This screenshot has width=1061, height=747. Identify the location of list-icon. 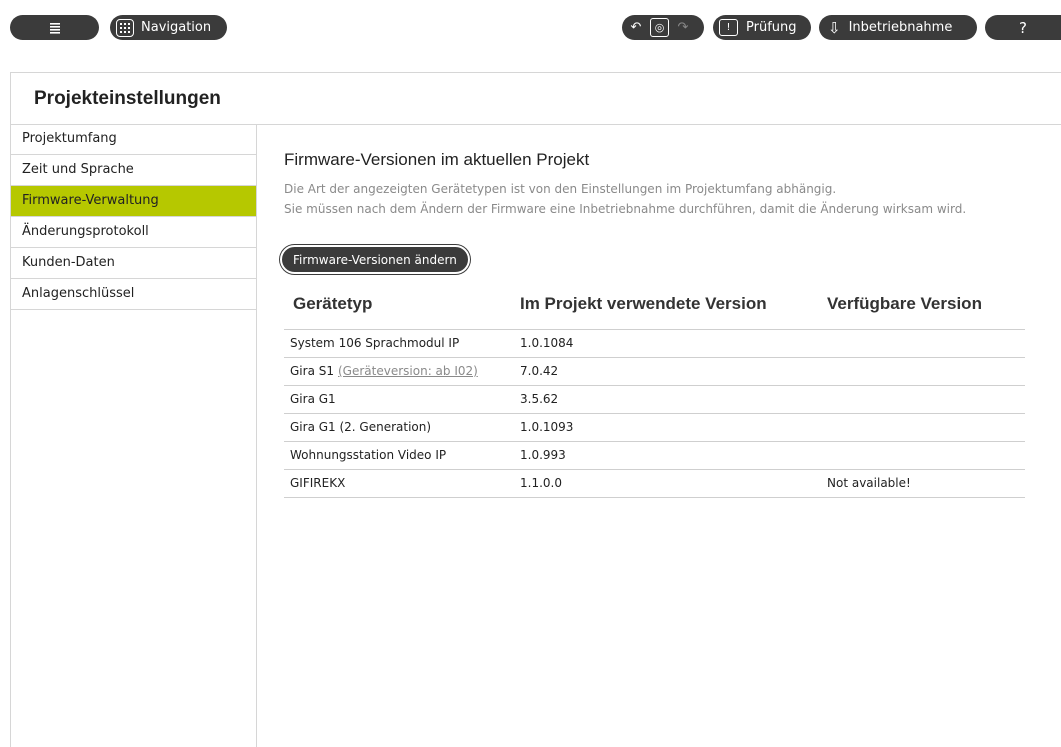
(55, 28).